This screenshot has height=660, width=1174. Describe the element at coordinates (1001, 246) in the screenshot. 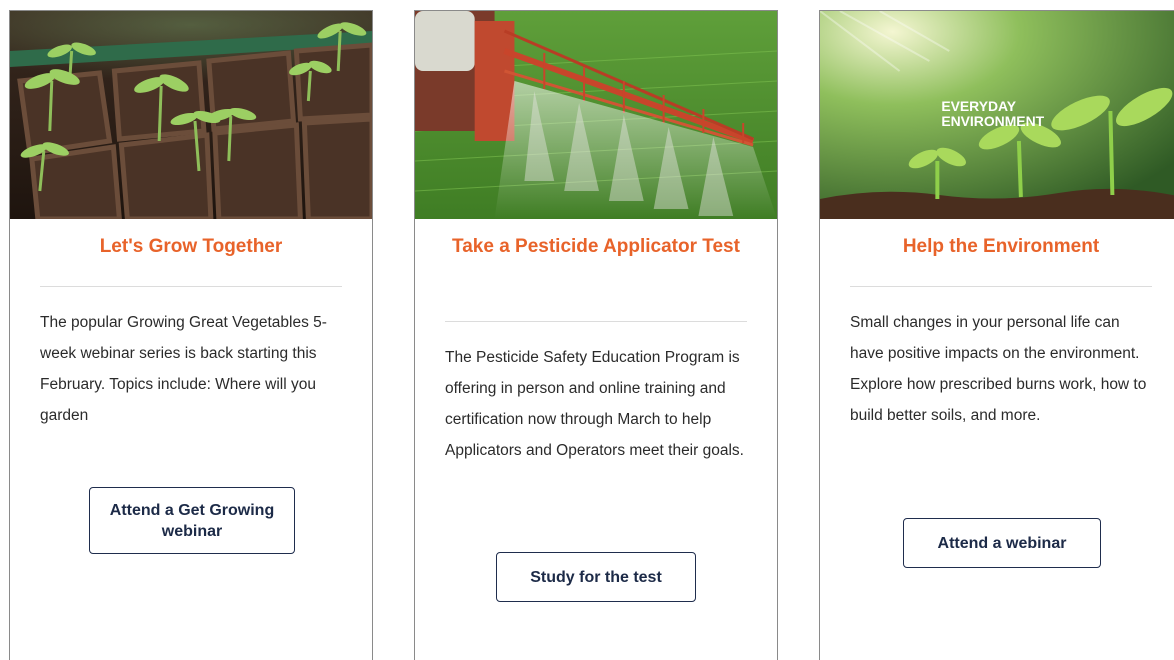

I see `card-title: Help the Environment` at that location.